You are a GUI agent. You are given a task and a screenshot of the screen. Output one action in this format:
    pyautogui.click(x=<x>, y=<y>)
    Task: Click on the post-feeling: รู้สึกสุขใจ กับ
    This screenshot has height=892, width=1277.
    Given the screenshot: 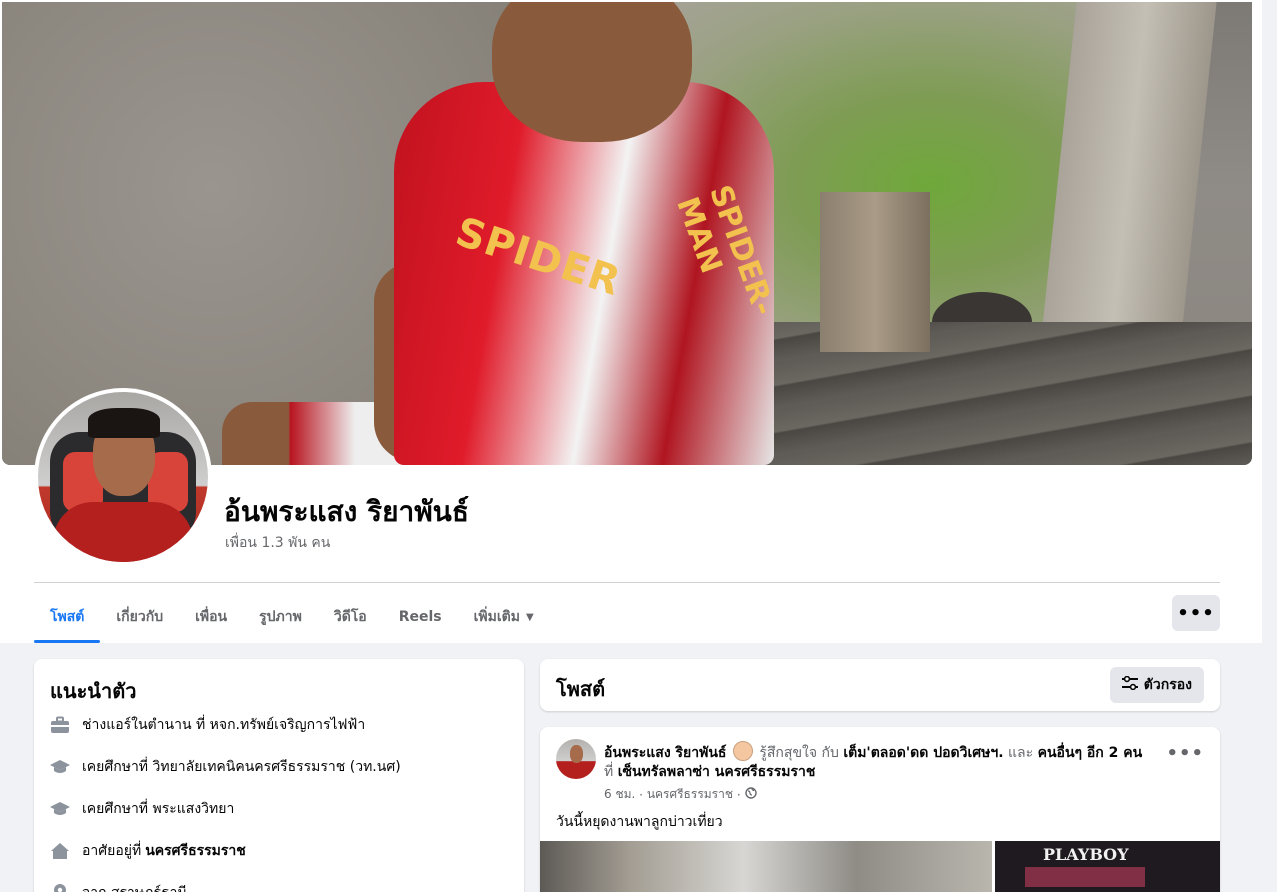 What is the action you would take?
    pyautogui.click(x=799, y=753)
    